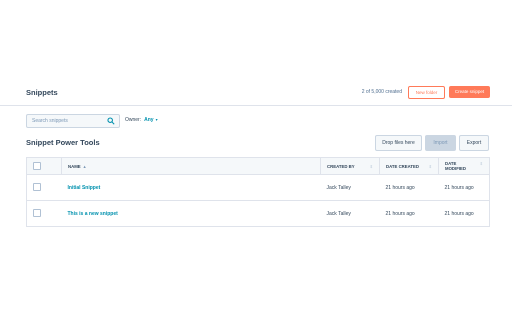 This screenshot has width=512, height=320. Describe the element at coordinates (44, 166) in the screenshot. I see `select-all-cell` at that location.